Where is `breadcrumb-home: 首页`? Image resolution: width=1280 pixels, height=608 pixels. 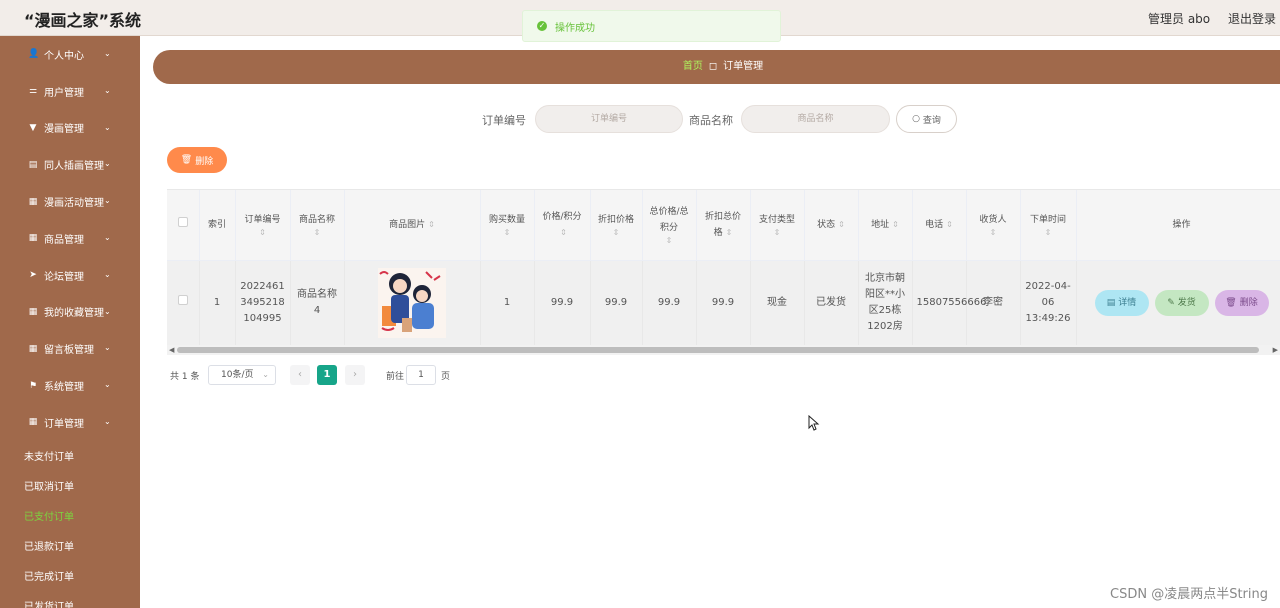
breadcrumb-home: 首页 is located at coordinates (693, 66).